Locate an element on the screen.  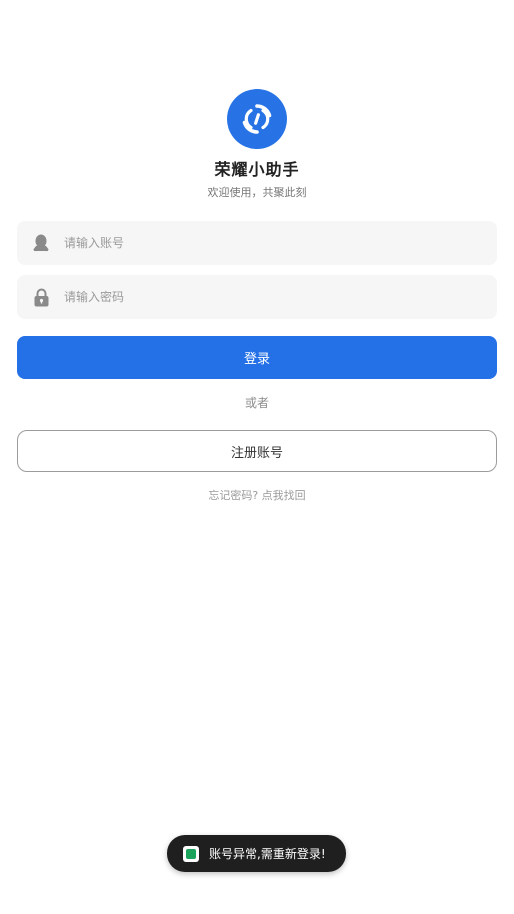
forgot-password-link: 忘记密码? 点我找回 is located at coordinates (257, 495).